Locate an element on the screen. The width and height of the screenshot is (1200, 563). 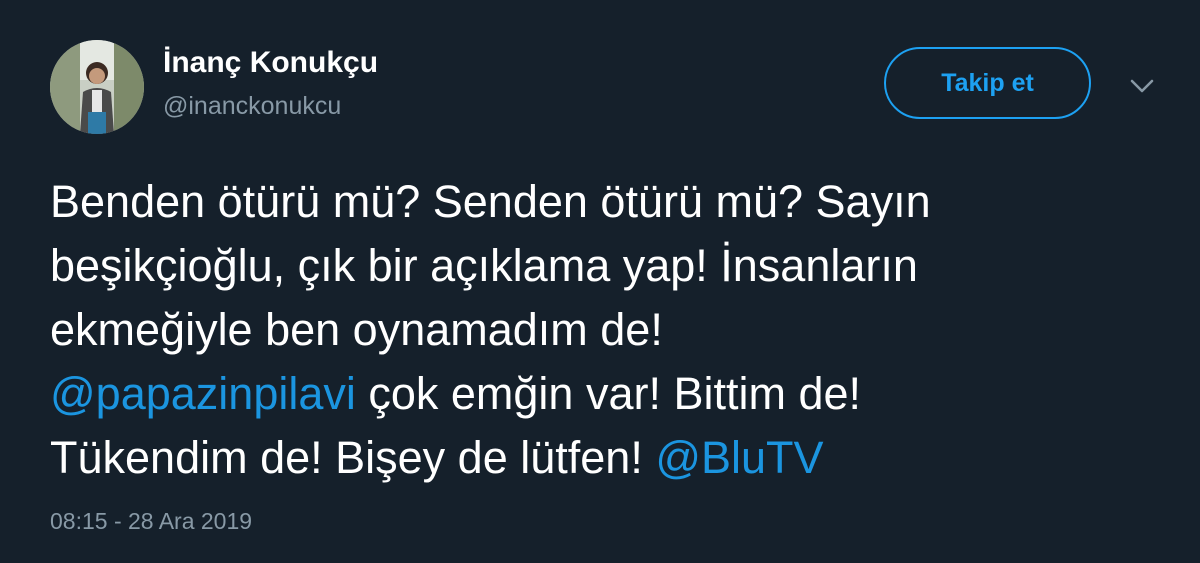
avatar-photo is located at coordinates (97, 87).